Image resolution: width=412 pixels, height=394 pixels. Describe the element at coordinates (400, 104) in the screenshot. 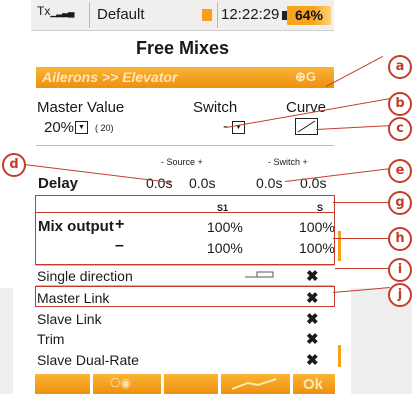

I see `callout-b: b` at that location.